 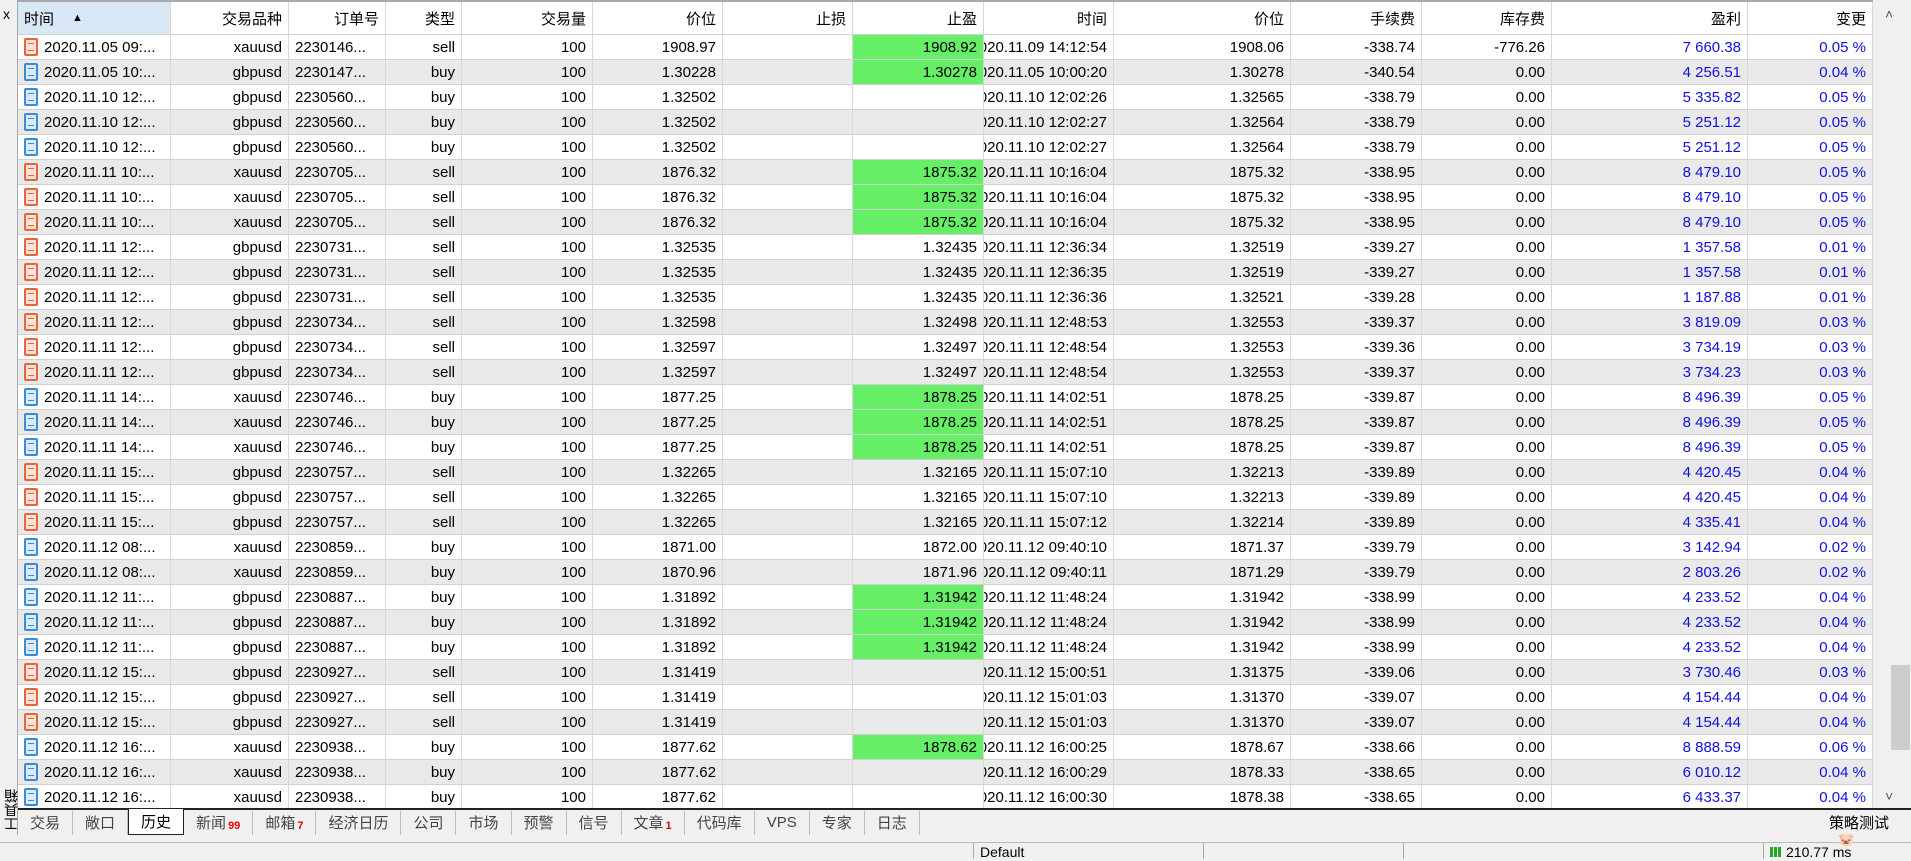 I want to click on close-icon: x, so click(x=6, y=14).